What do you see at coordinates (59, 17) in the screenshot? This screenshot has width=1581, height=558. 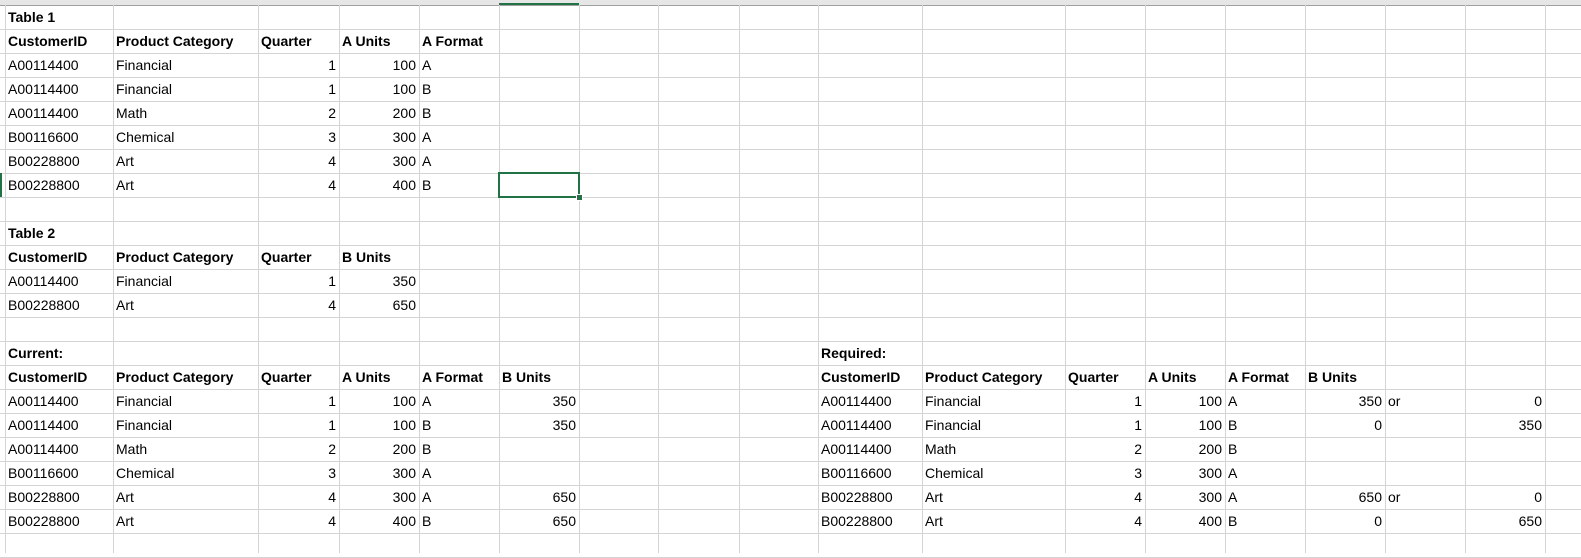 I see `table1-title: Table 1` at bounding box center [59, 17].